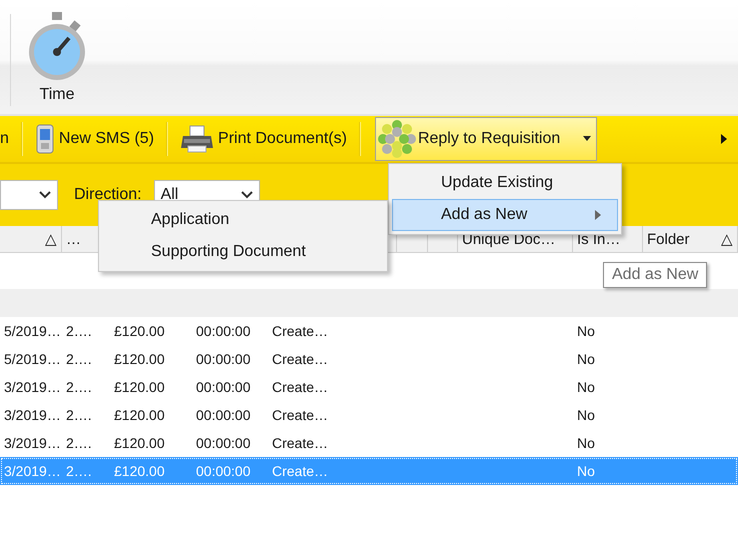 This screenshot has width=738, height=546. What do you see at coordinates (724, 139) in the screenshot?
I see `more-arrow-icon` at bounding box center [724, 139].